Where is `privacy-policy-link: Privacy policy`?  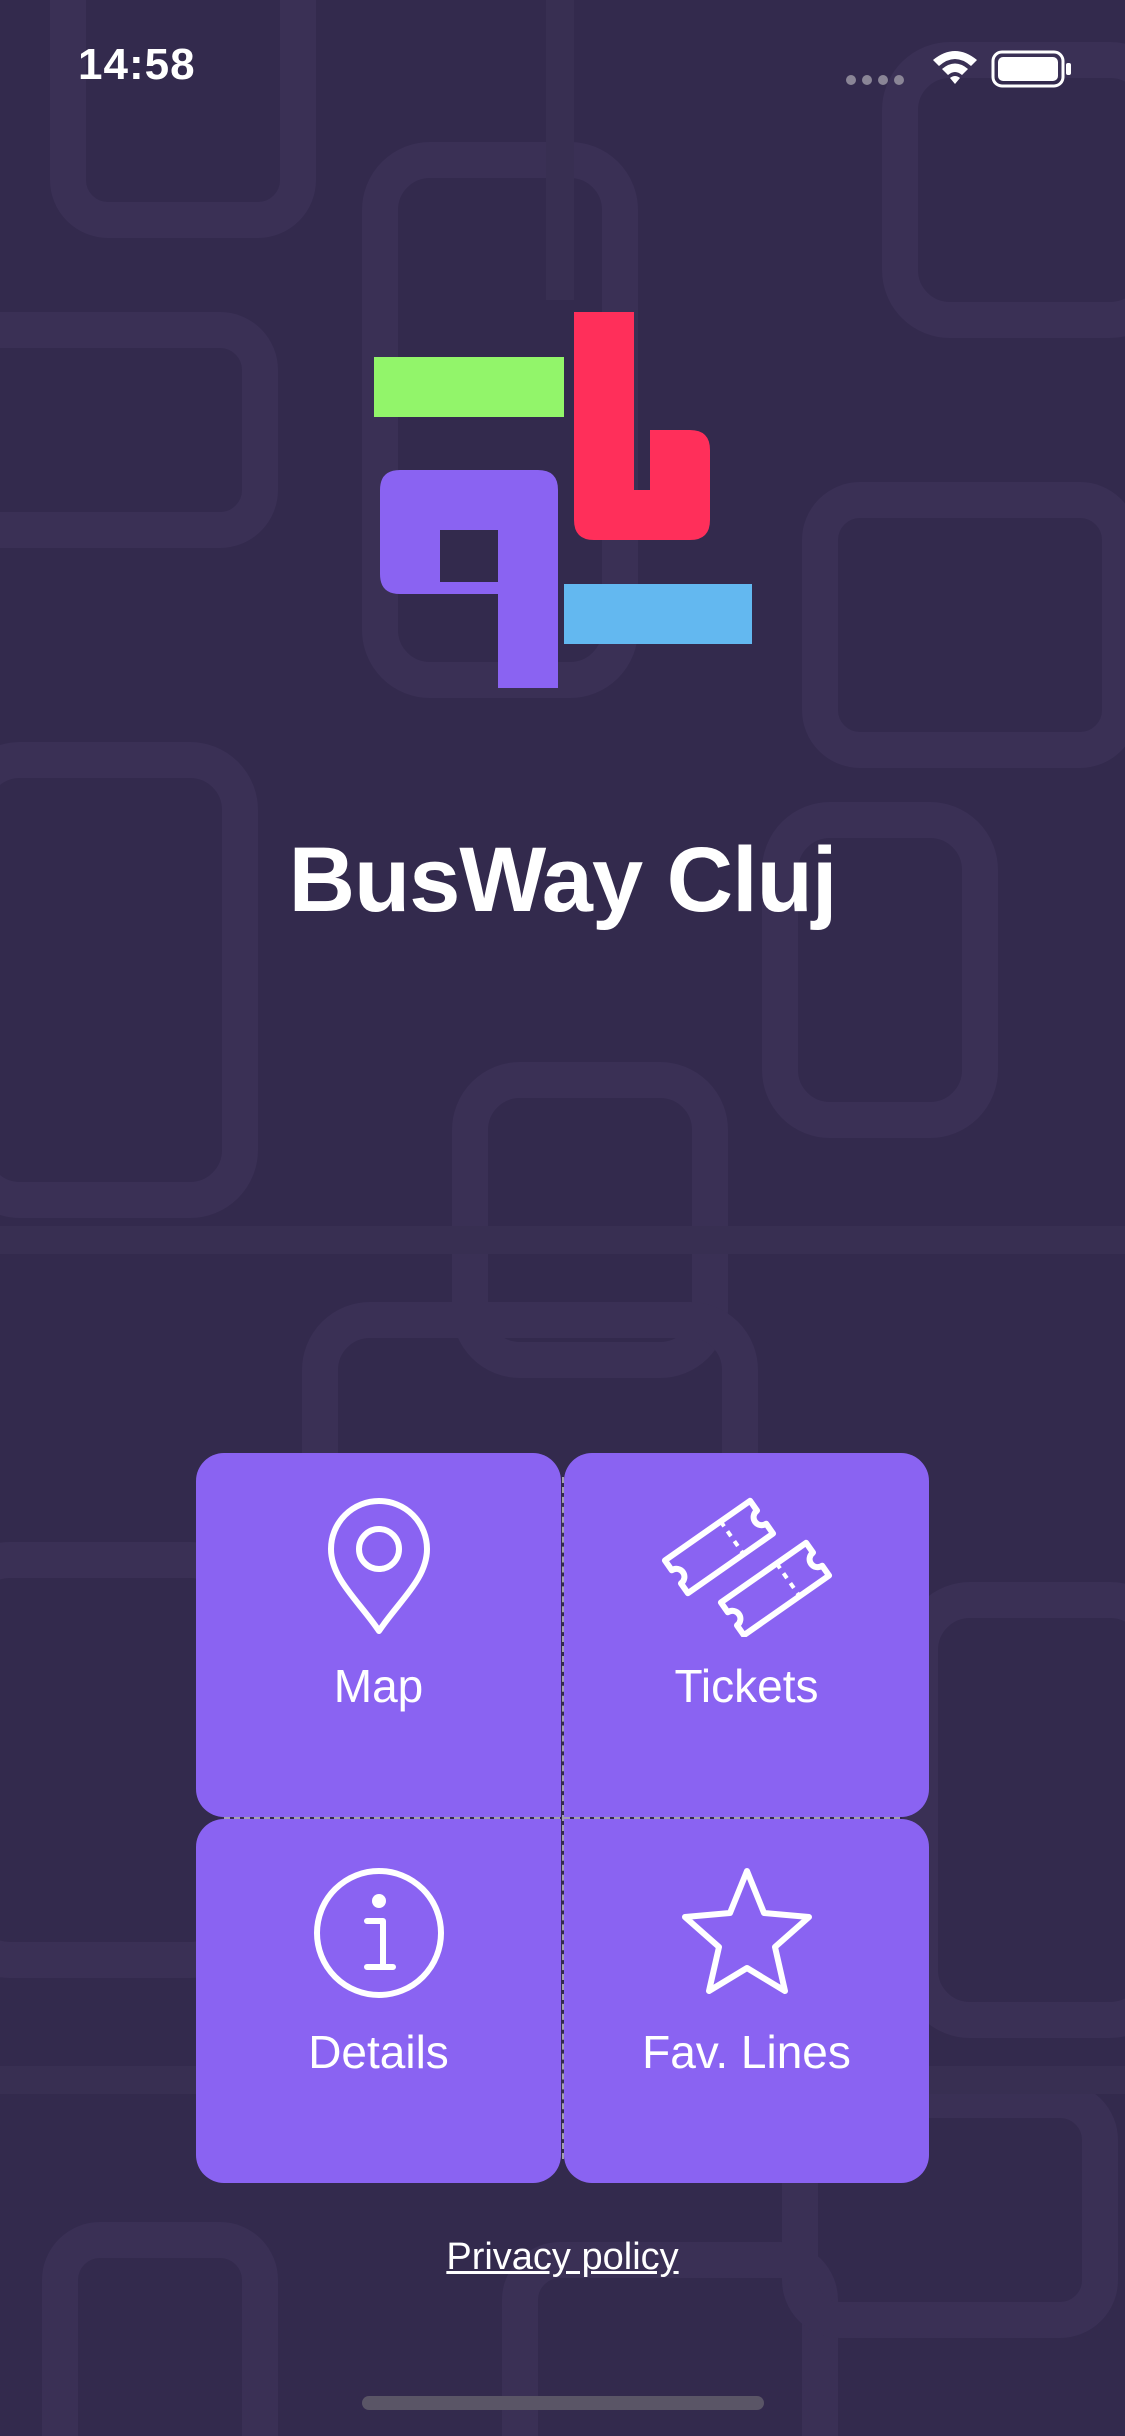
privacy-policy-link: Privacy policy is located at coordinates (562, 2257).